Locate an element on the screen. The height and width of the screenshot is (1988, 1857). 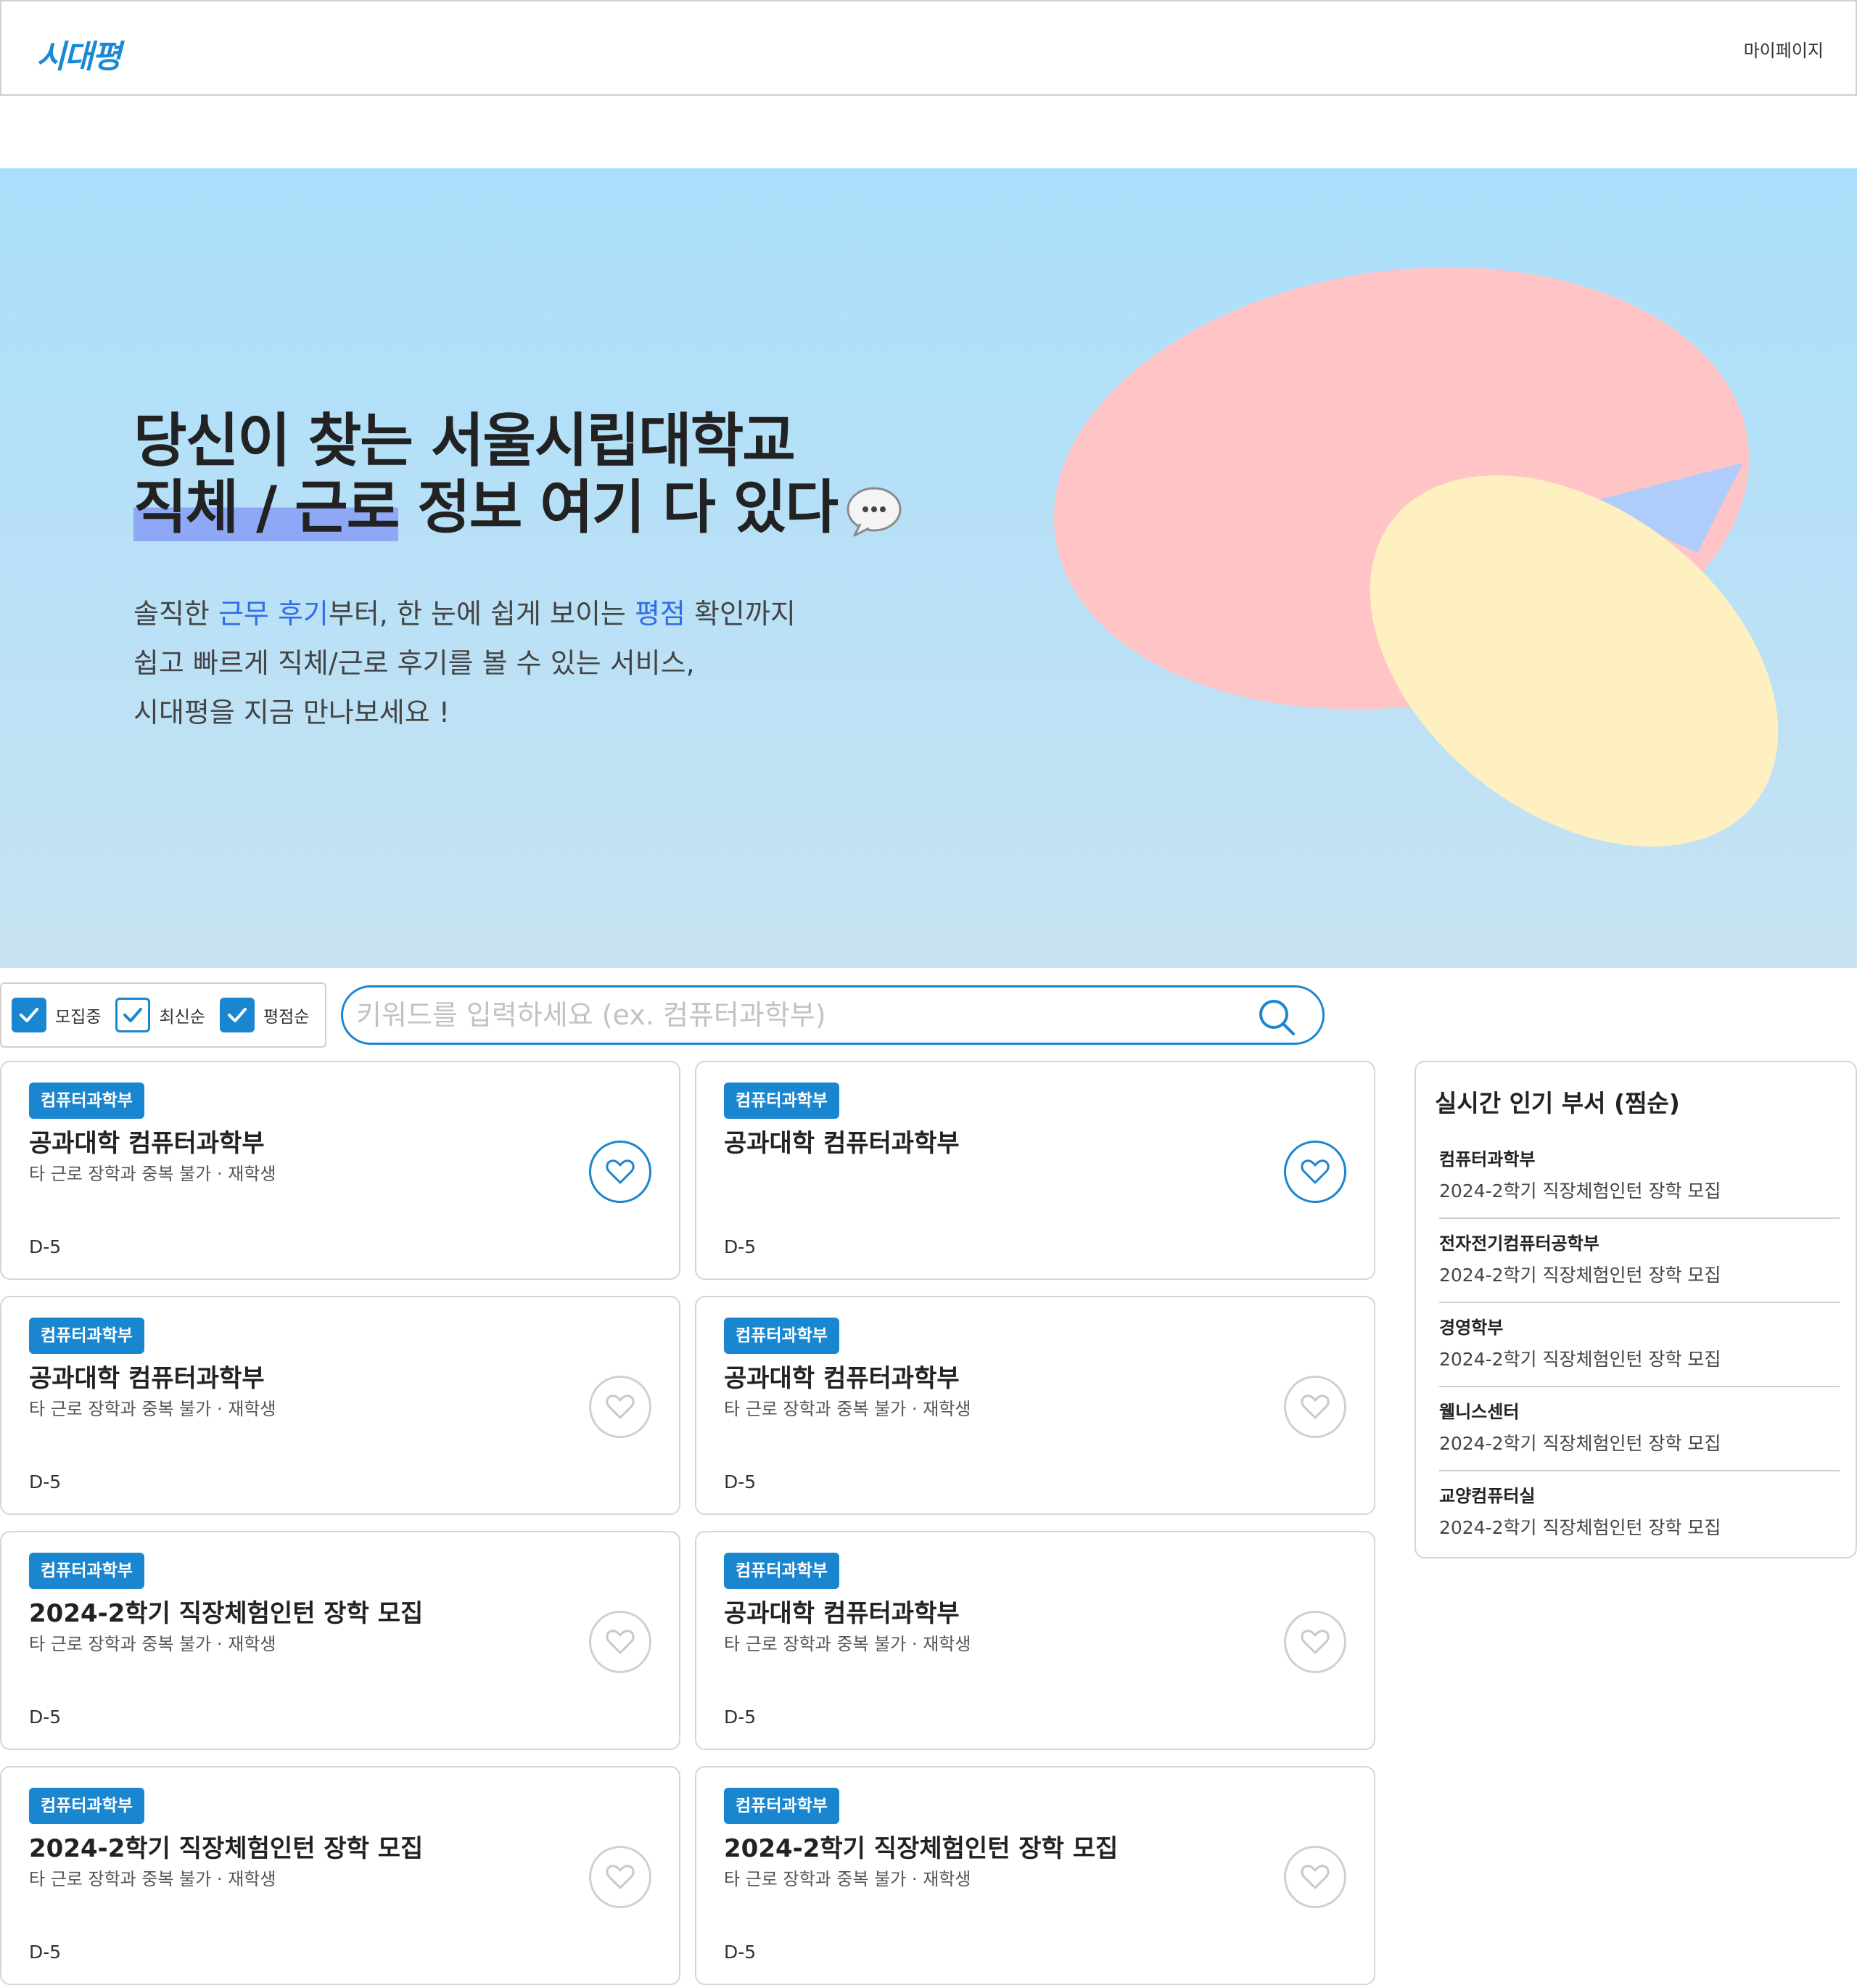
filter-bar: 모집중 최신순 평점순 is located at coordinates (163, 1015).